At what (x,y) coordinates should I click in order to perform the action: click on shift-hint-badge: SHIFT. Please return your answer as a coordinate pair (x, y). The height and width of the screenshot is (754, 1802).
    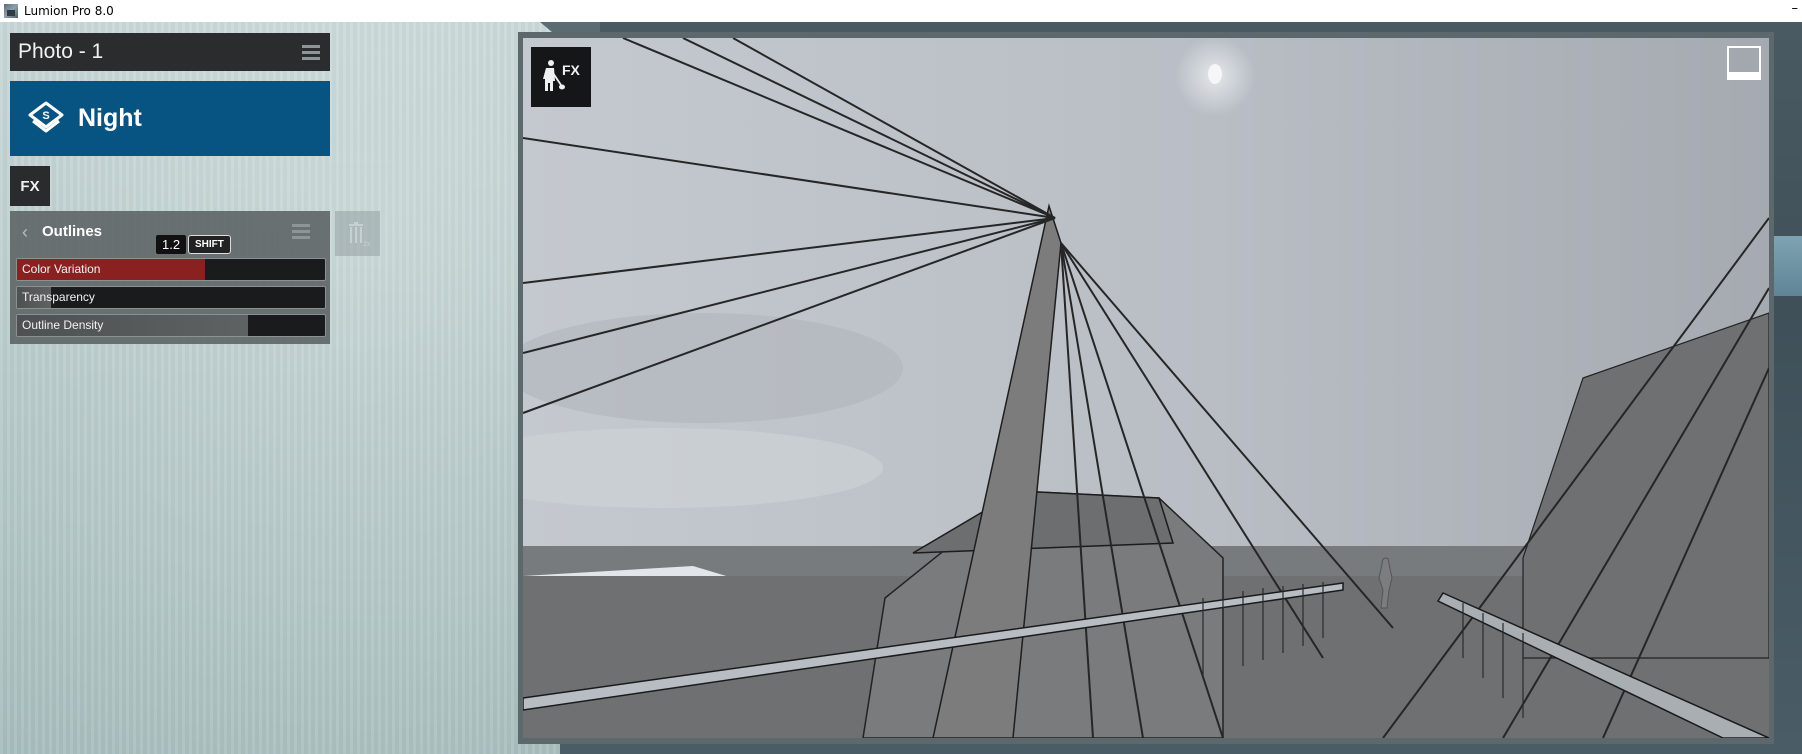
    Looking at the image, I should click on (209, 244).